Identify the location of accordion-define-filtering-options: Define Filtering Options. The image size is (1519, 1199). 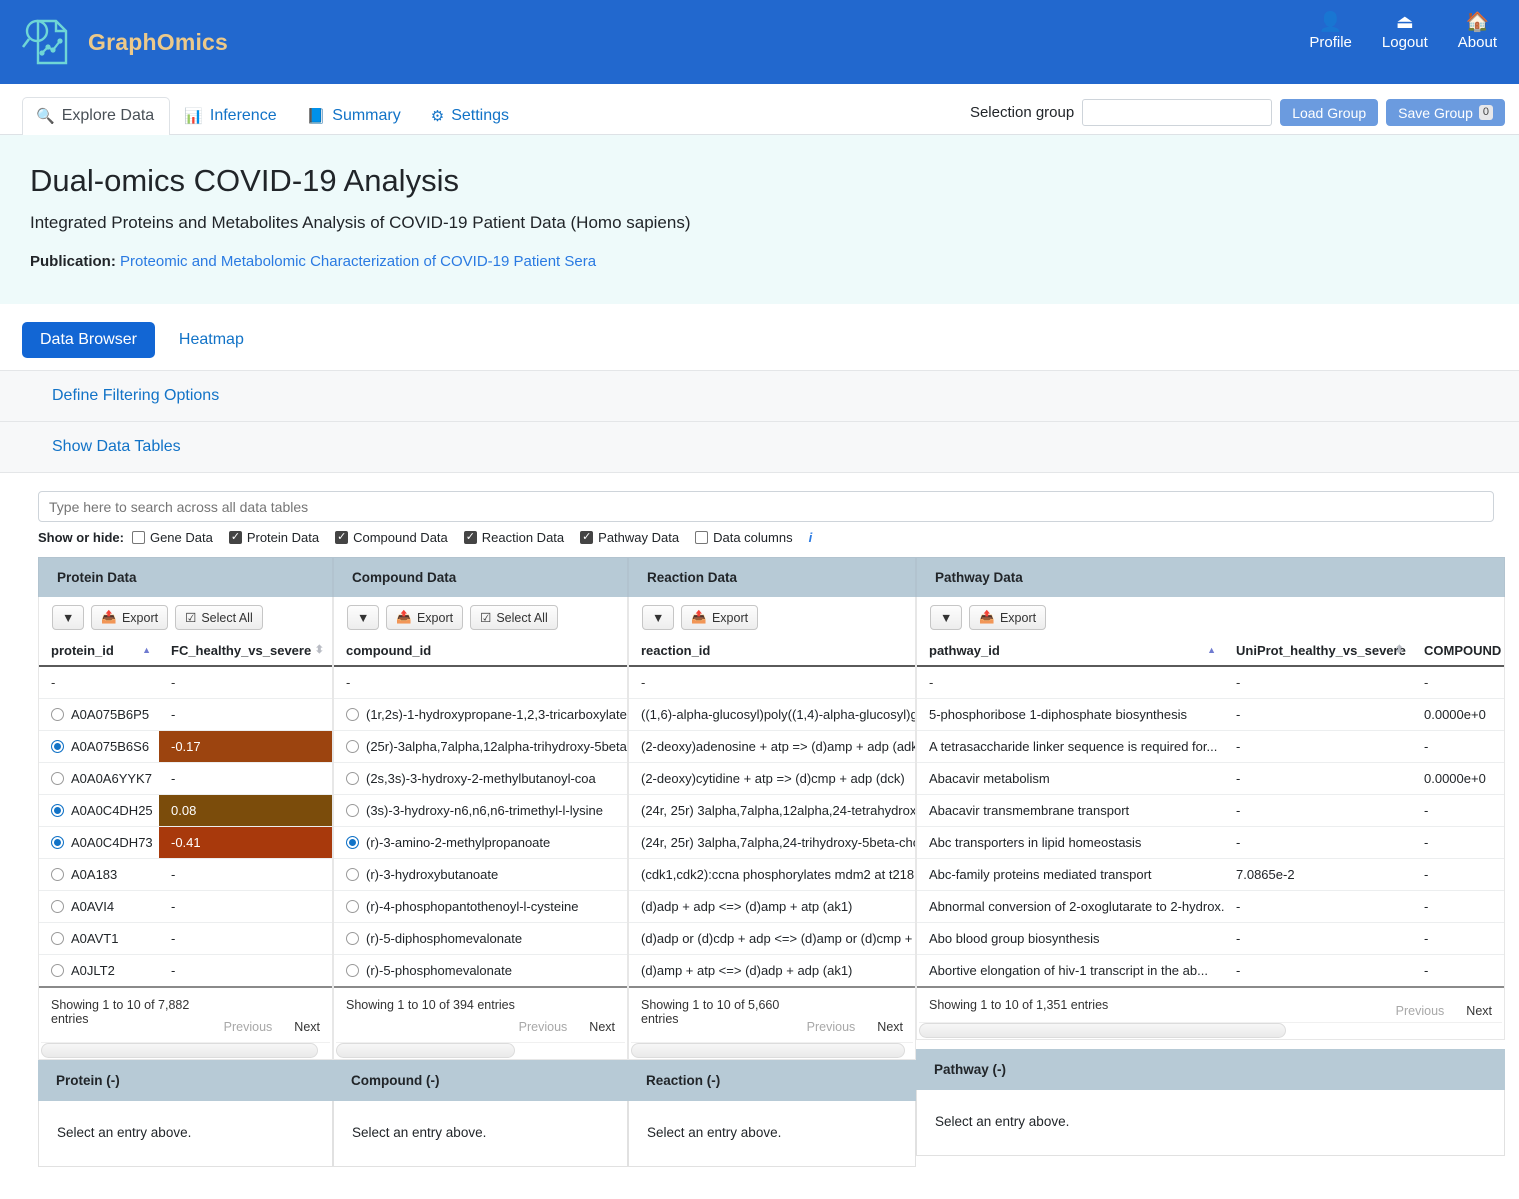
(759, 396).